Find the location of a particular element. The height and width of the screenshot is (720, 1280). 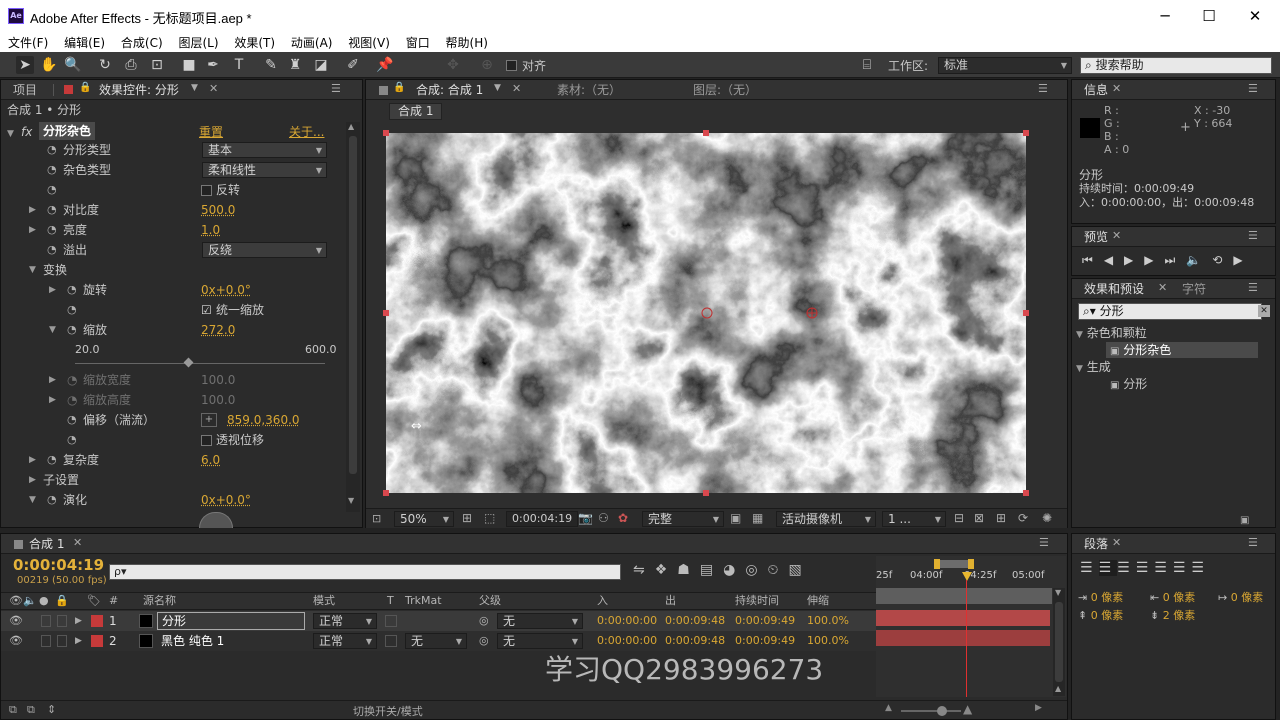

timeline-search-input: ρ▾ is located at coordinates (365, 572).